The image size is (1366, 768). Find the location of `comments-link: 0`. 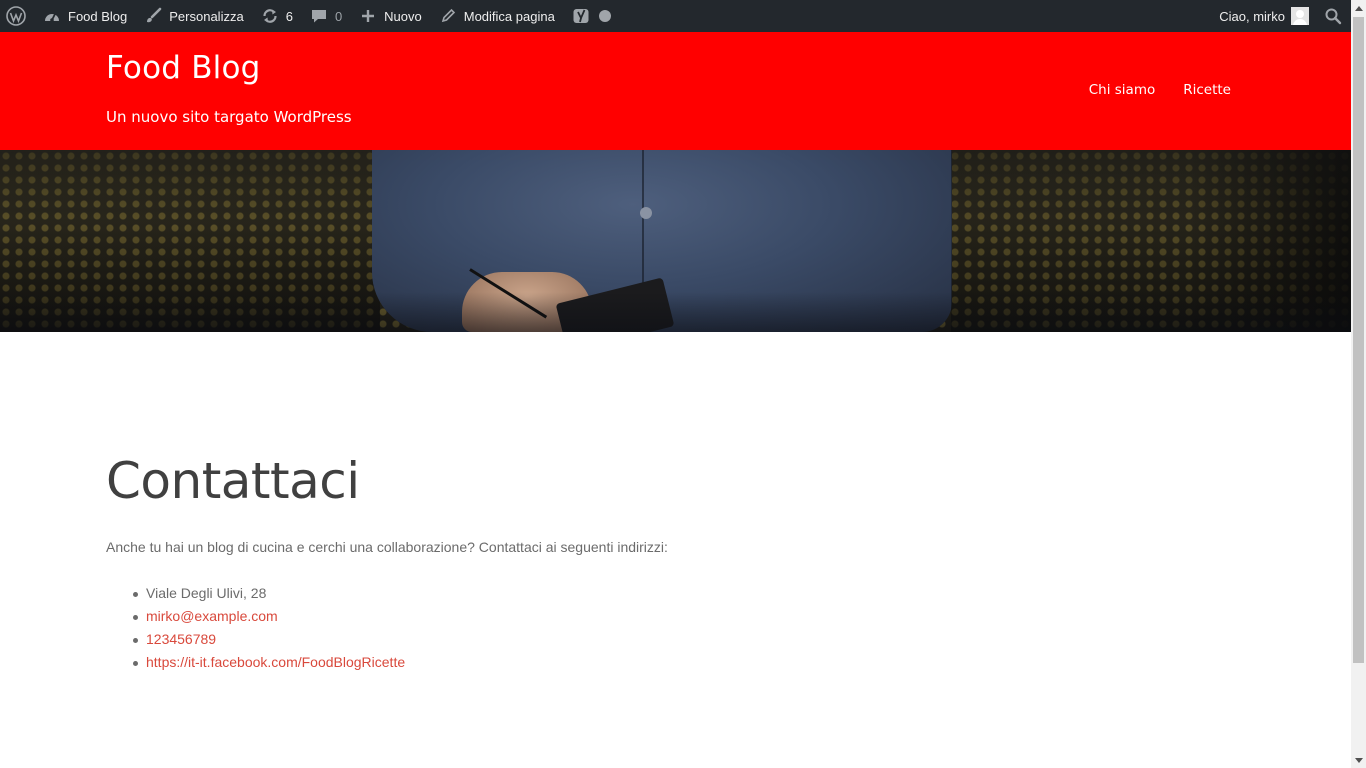

comments-link: 0 is located at coordinates (325, 16).